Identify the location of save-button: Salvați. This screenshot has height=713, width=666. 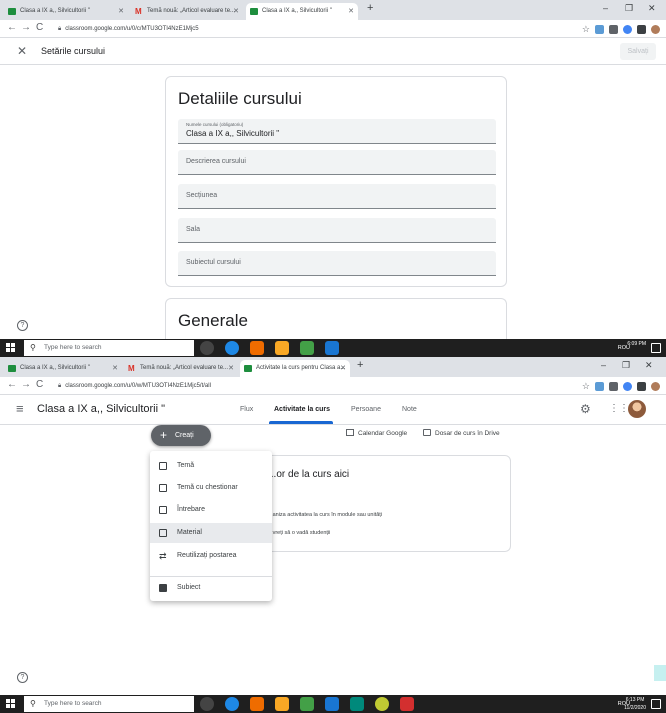
(638, 51).